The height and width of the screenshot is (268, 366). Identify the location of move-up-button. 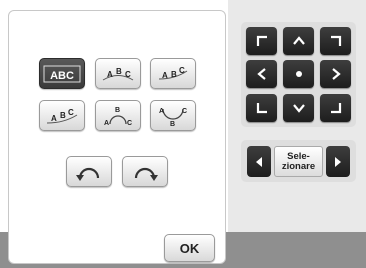
(298, 41).